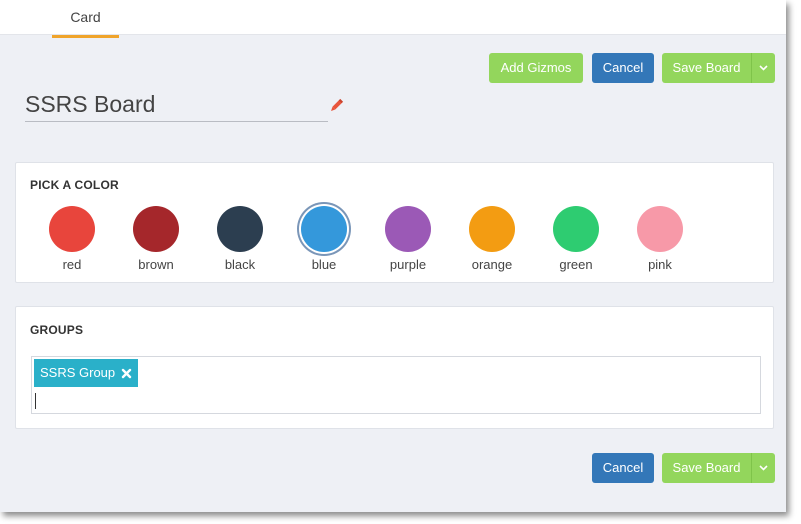 The width and height of the screenshot is (801, 524). I want to click on save-options-dropdown, so click(763, 68).